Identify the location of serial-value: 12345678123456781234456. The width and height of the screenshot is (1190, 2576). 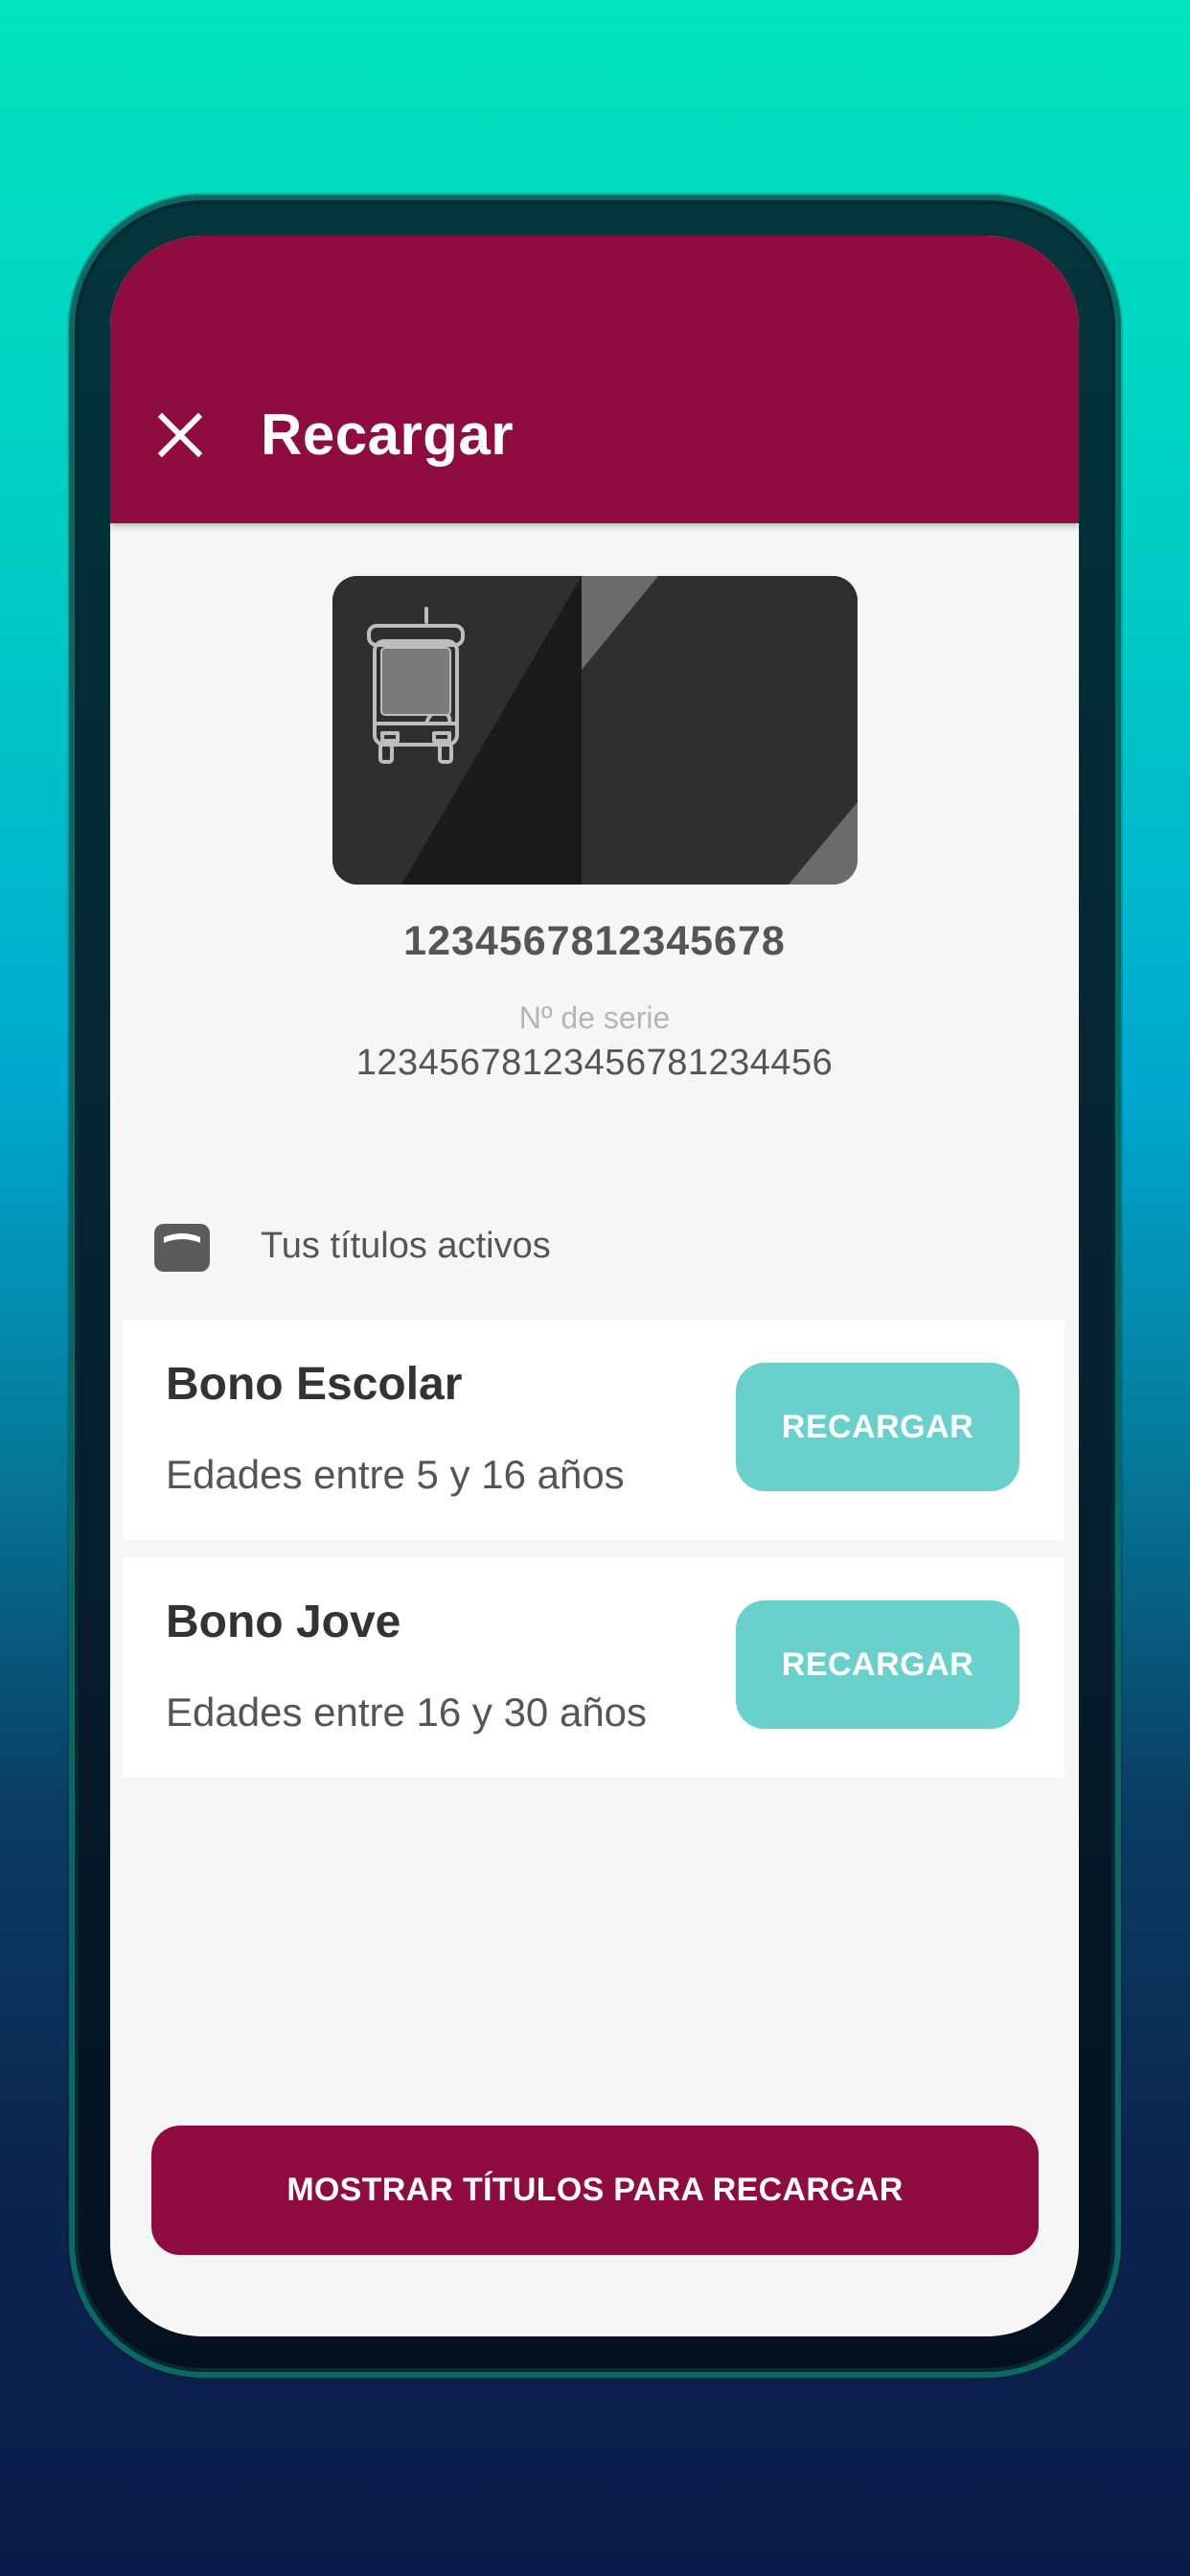
(594, 1063).